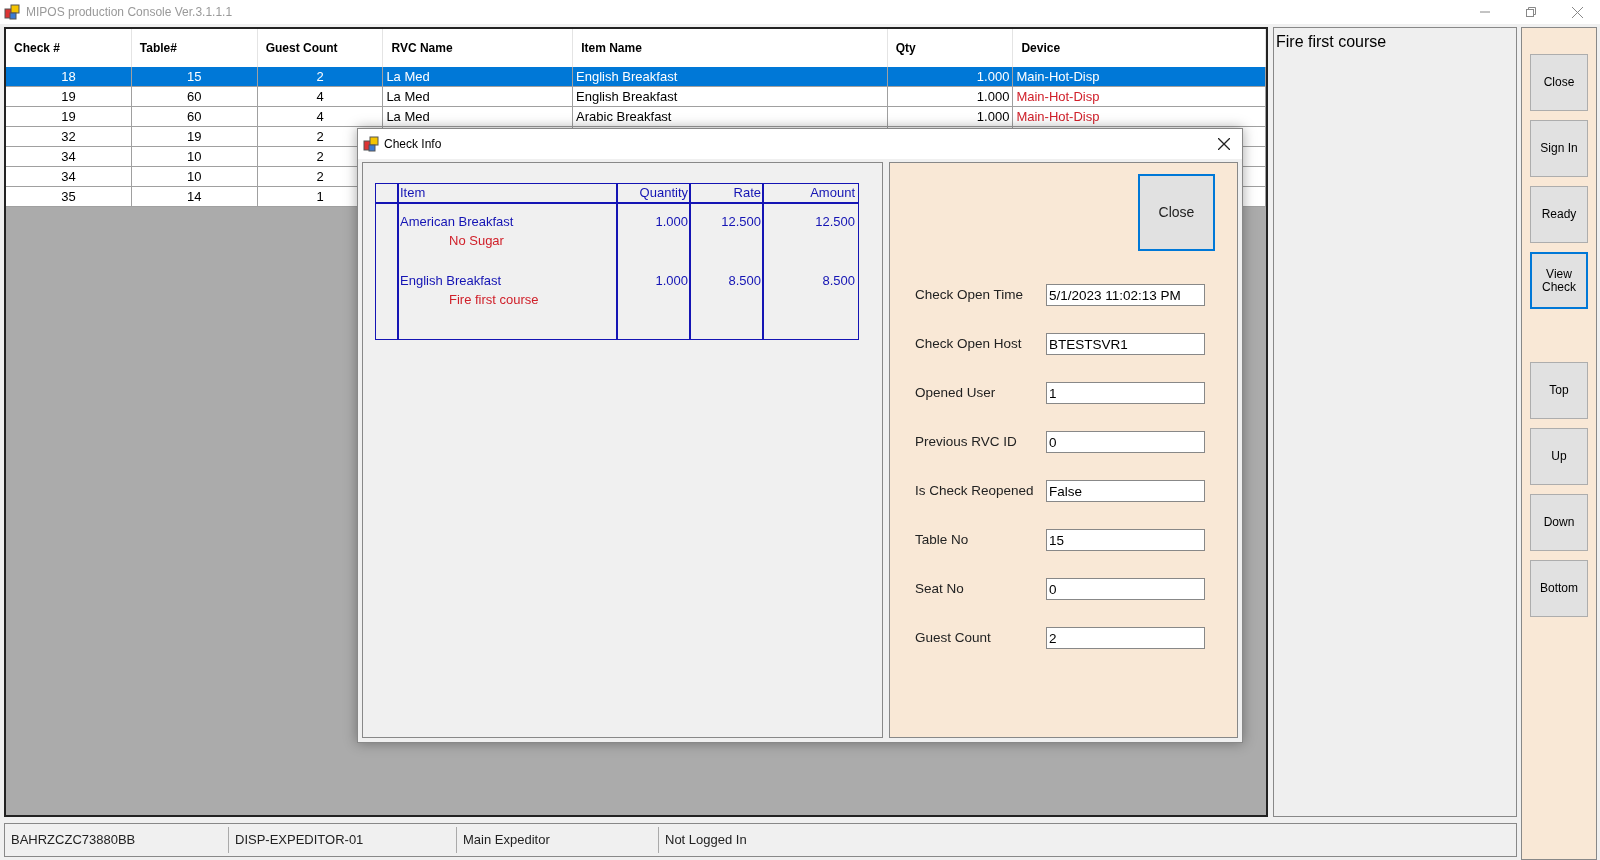 This screenshot has width=1600, height=860. What do you see at coordinates (969, 343) in the screenshot?
I see `field-label: Check Open Host` at bounding box center [969, 343].